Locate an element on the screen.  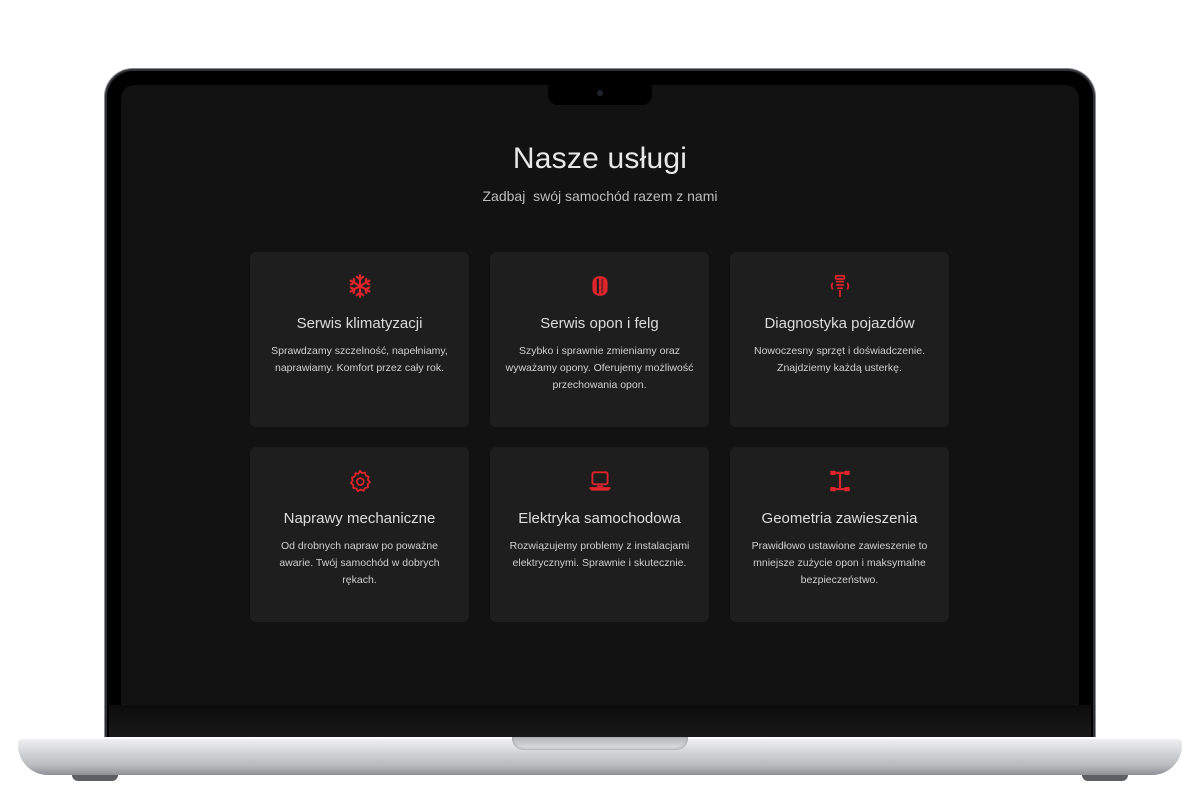
service-title: Diagnostyka pojazdów is located at coordinates (839, 323).